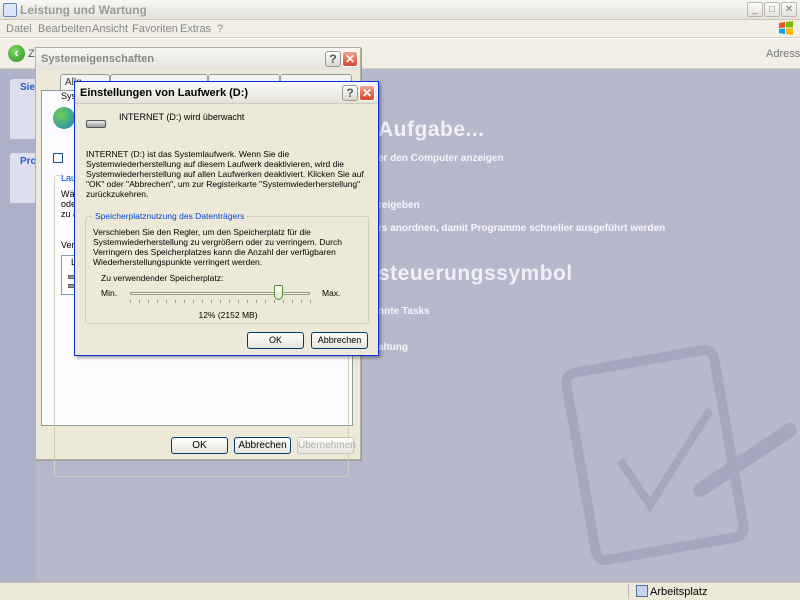  Describe the element at coordinates (198, 59) in the screenshot. I see `system-properties-title-bar: Systemeigenschaften ? ✕` at that location.